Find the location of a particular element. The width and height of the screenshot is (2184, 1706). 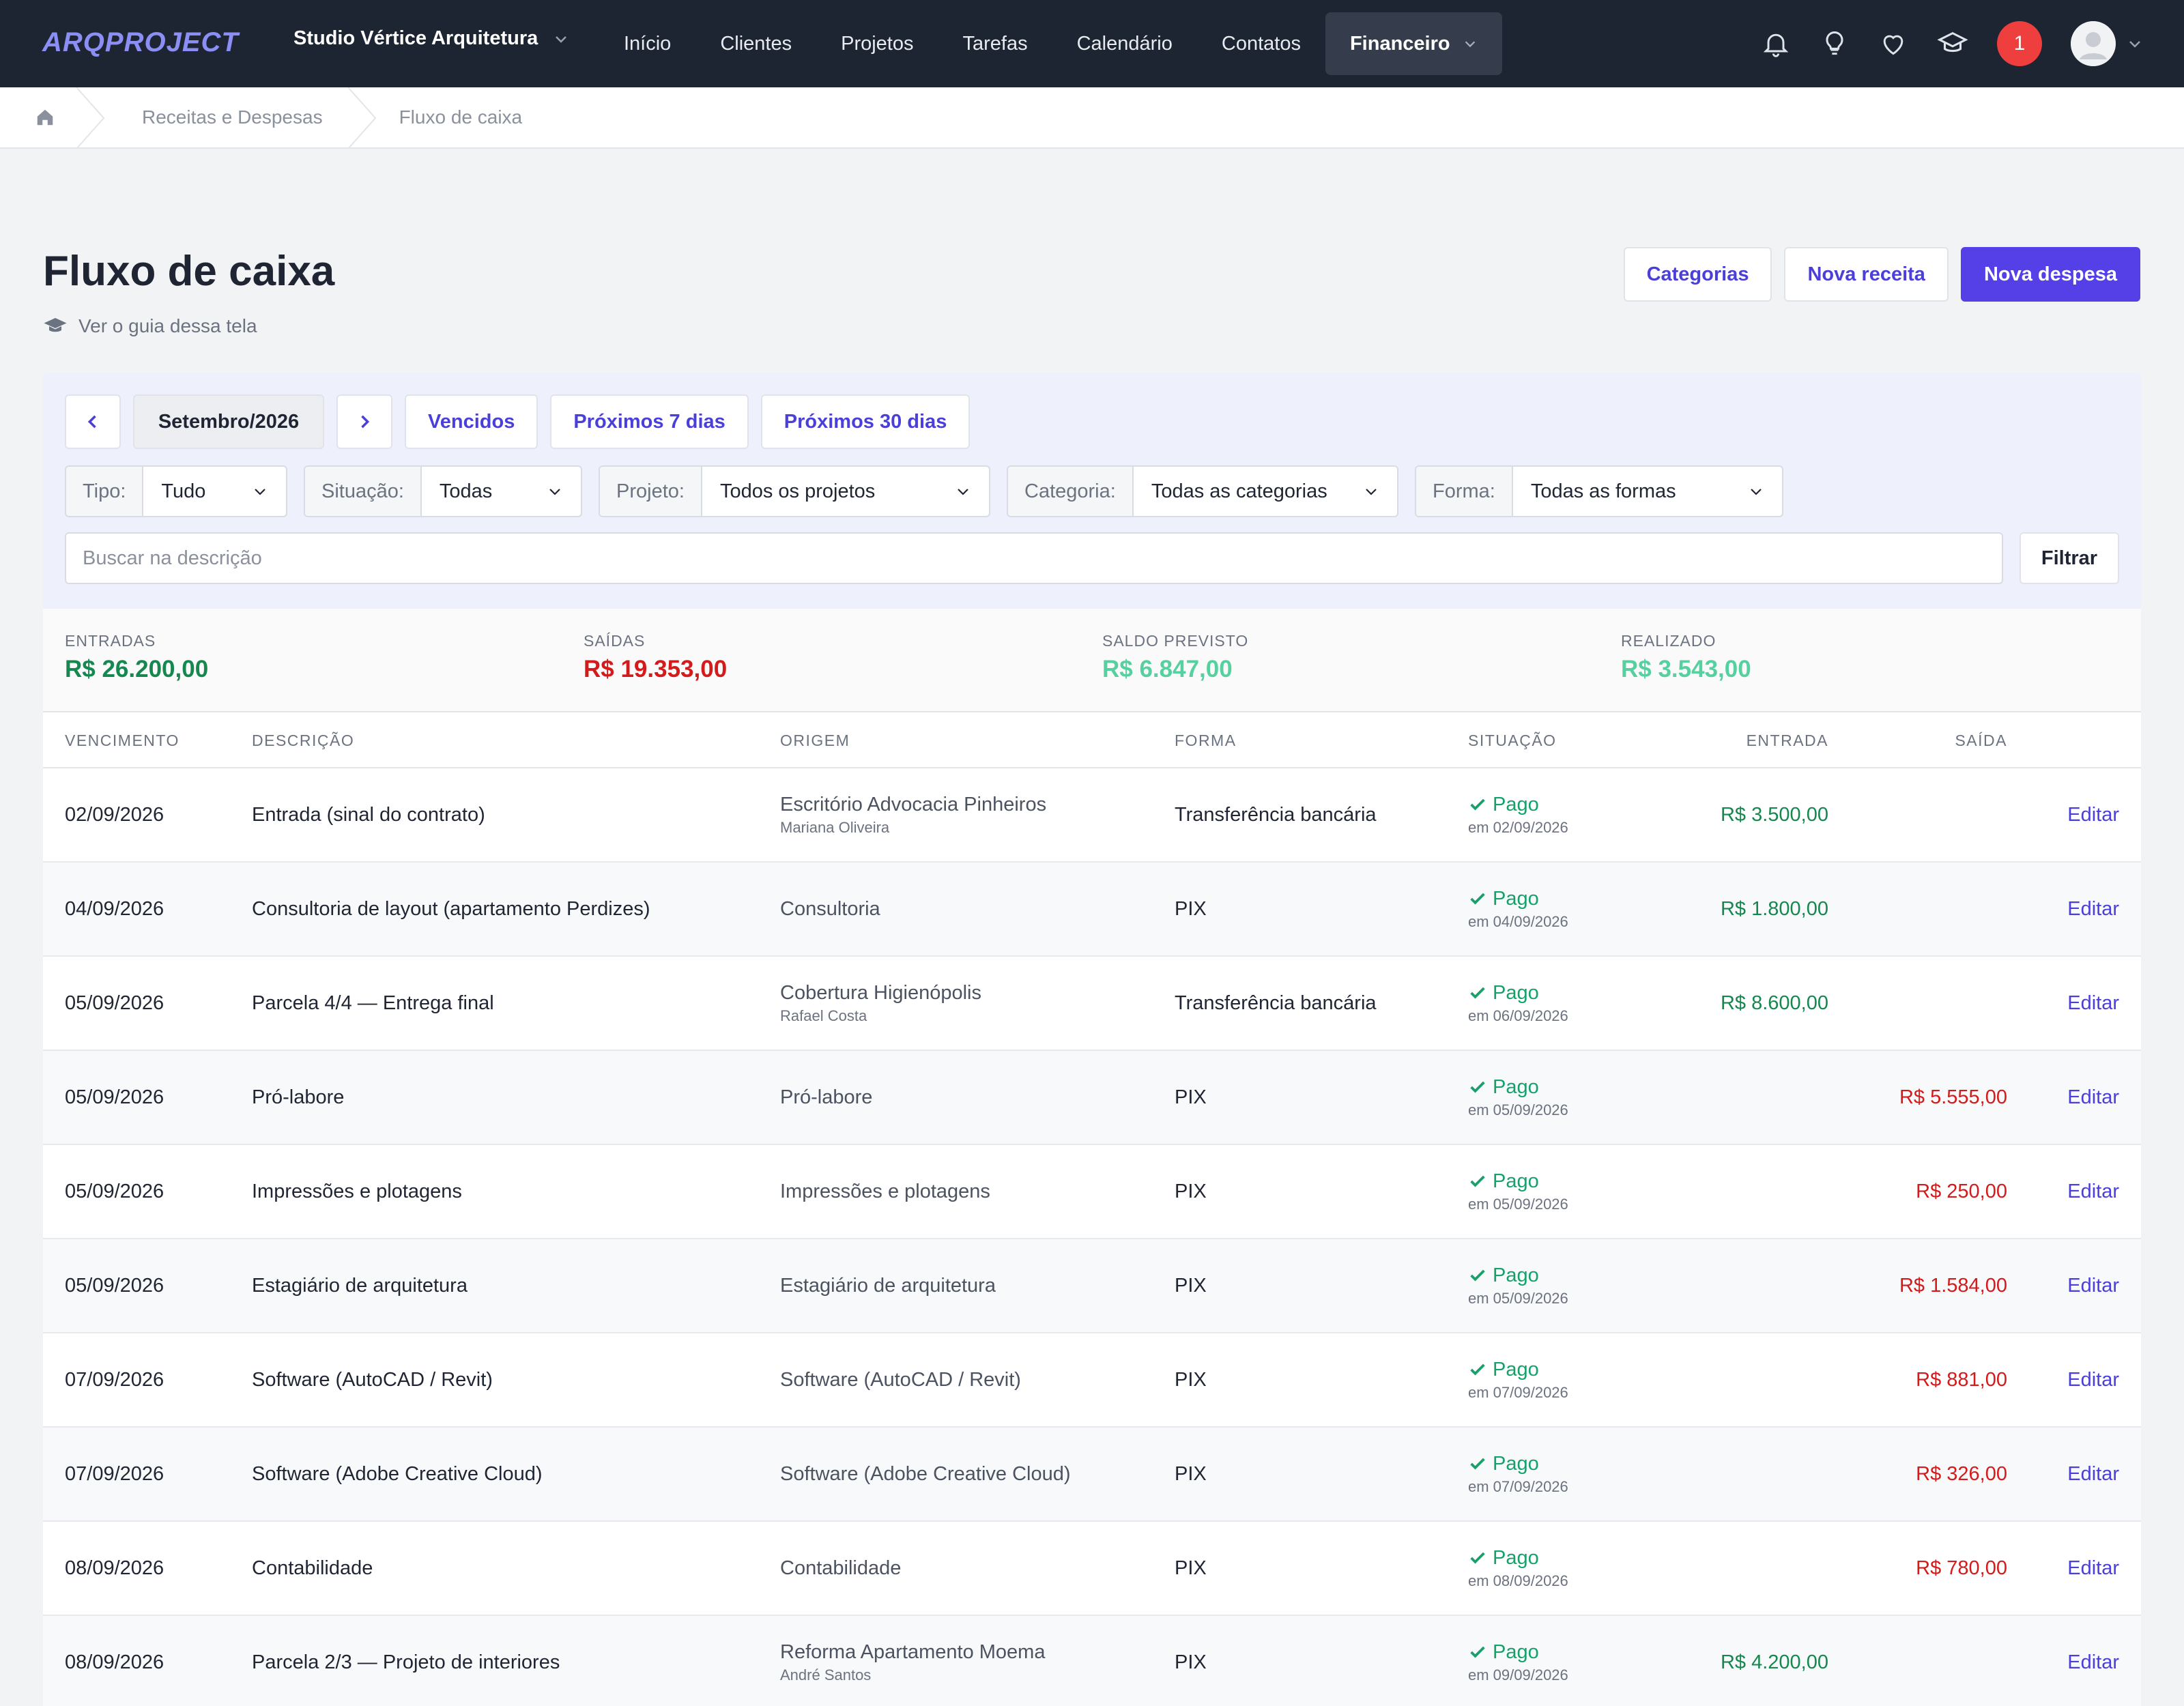

summary-entradas: ENTRADAS R$ 26.200,00 is located at coordinates (136, 661).